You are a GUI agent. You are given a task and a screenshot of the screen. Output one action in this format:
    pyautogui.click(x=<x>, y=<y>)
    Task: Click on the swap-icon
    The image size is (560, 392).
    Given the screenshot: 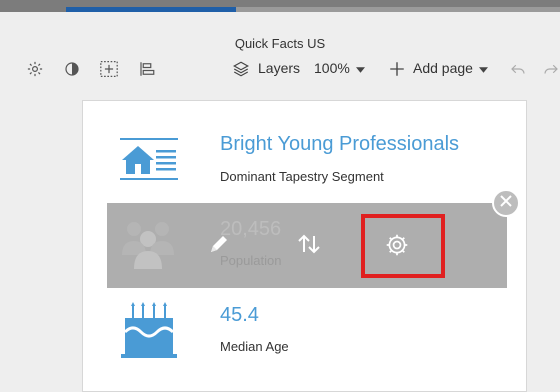 What is the action you would take?
    pyautogui.click(x=309, y=246)
    